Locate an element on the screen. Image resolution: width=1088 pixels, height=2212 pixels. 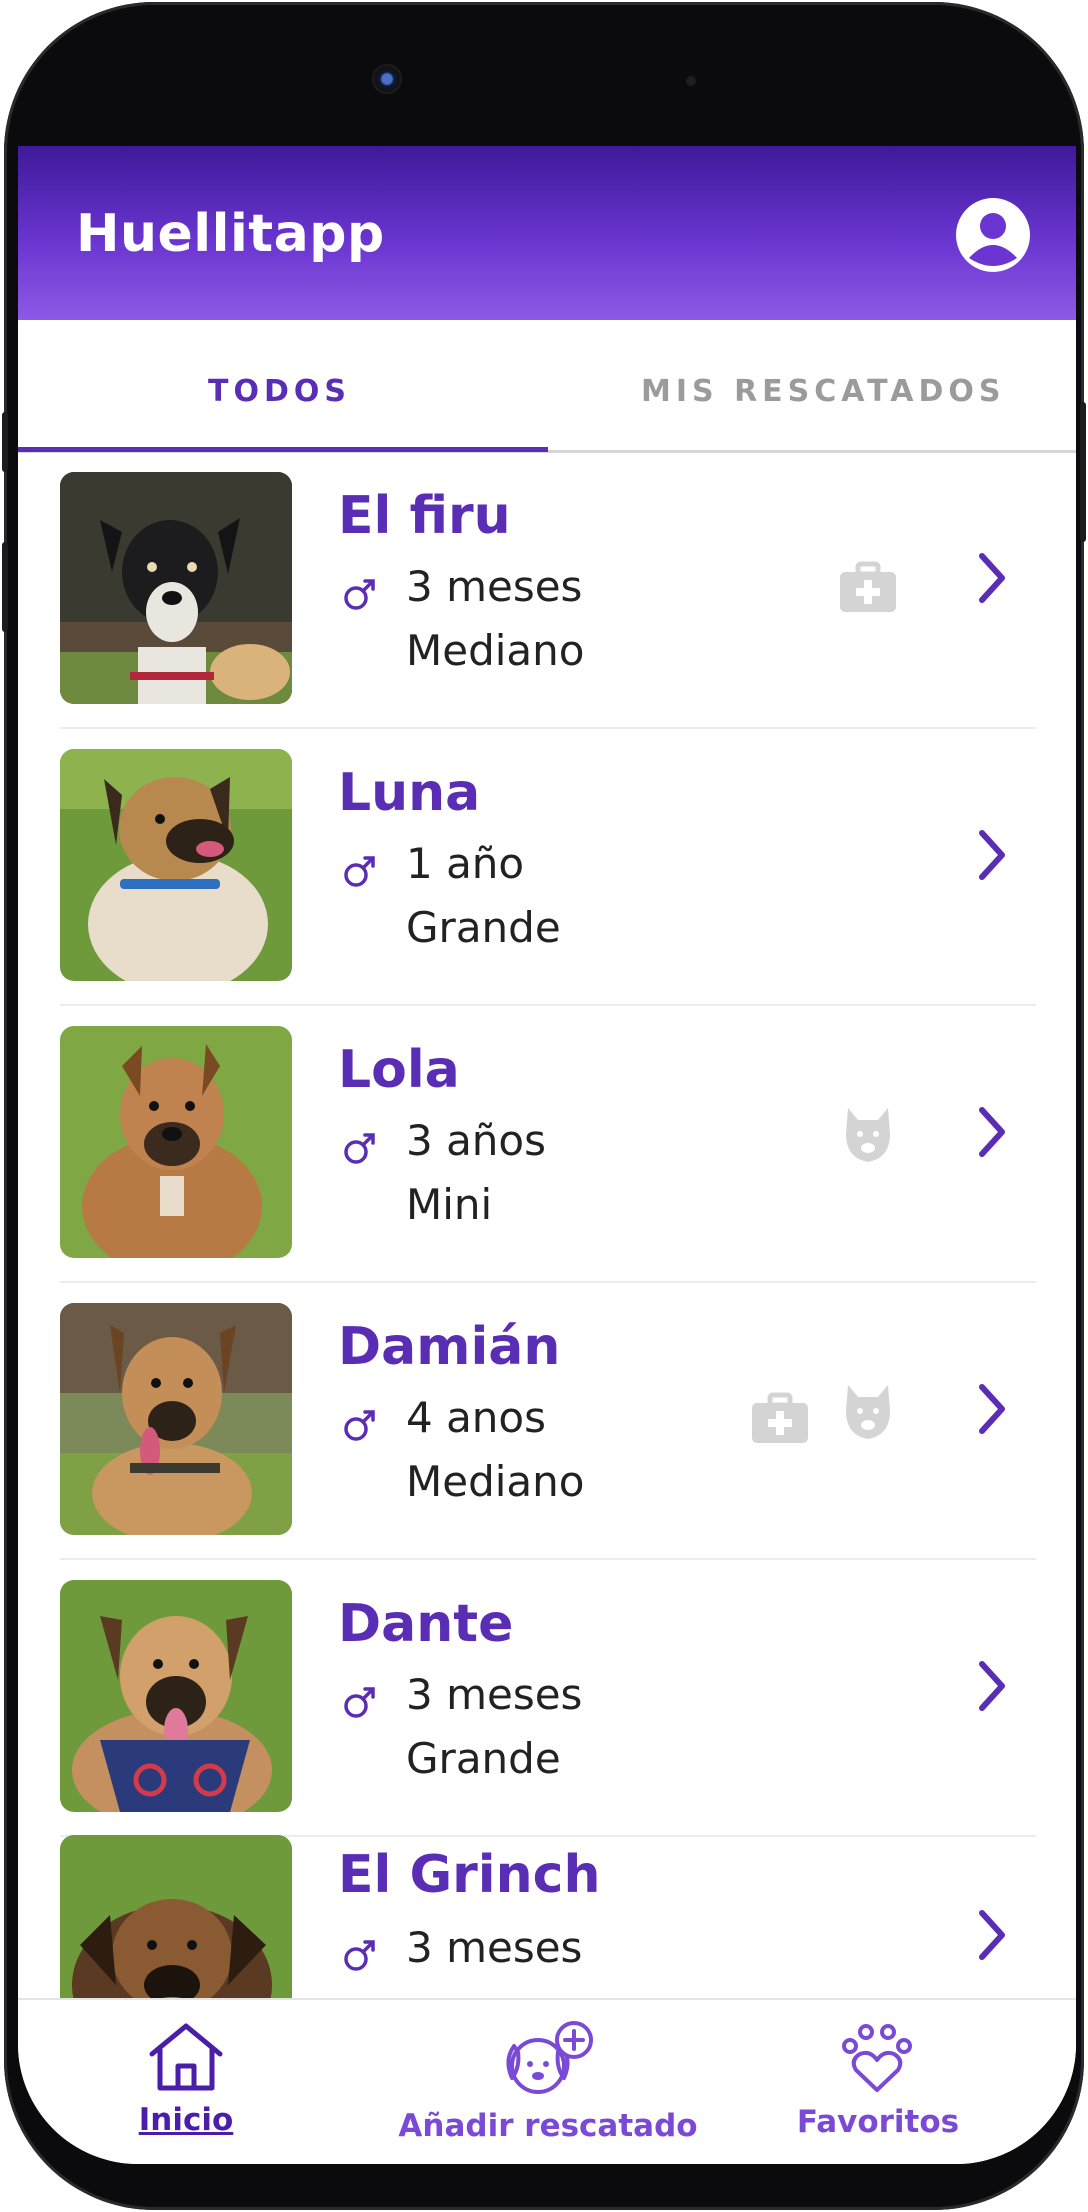
pet-name: Dante is located at coordinates (426, 1624).